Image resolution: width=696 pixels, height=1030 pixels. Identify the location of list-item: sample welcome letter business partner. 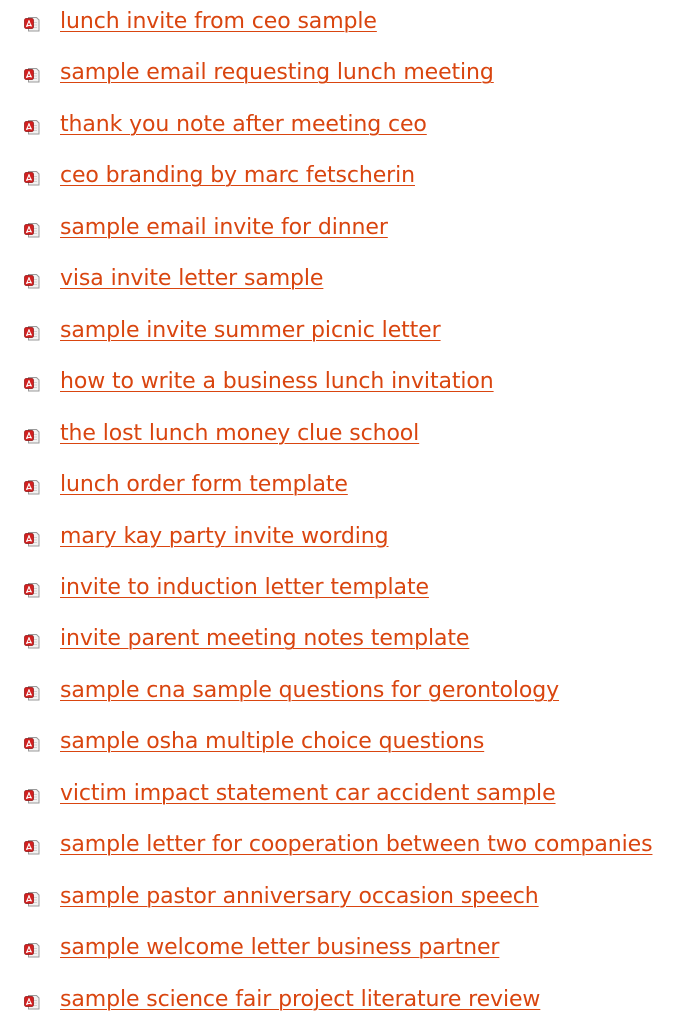
(348, 952).